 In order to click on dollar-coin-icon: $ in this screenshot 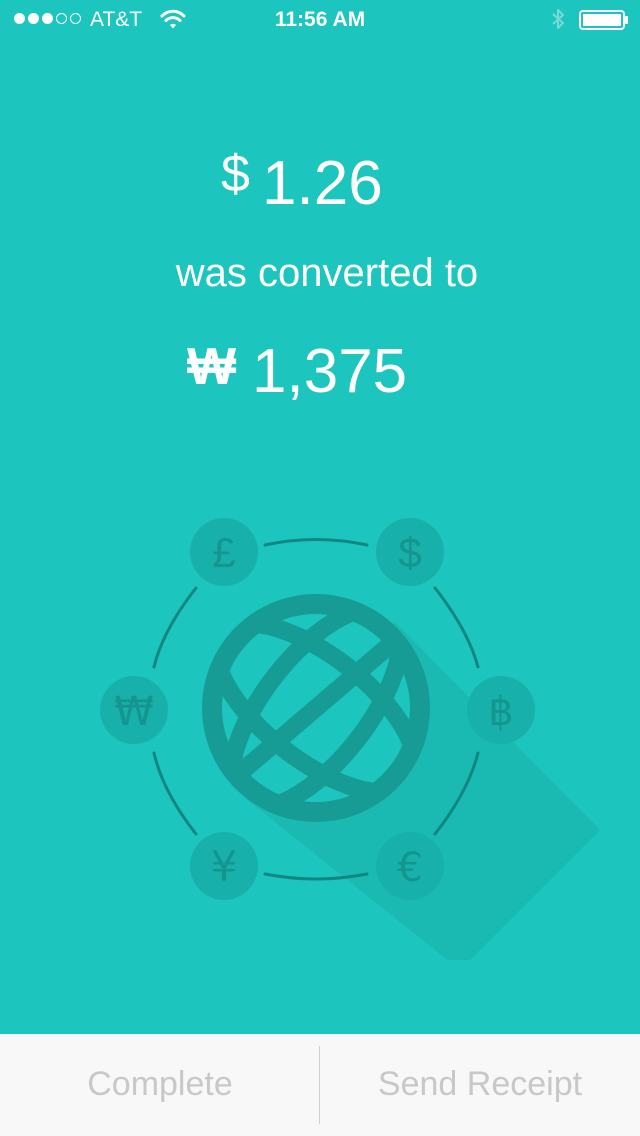, I will do `click(410, 552)`.